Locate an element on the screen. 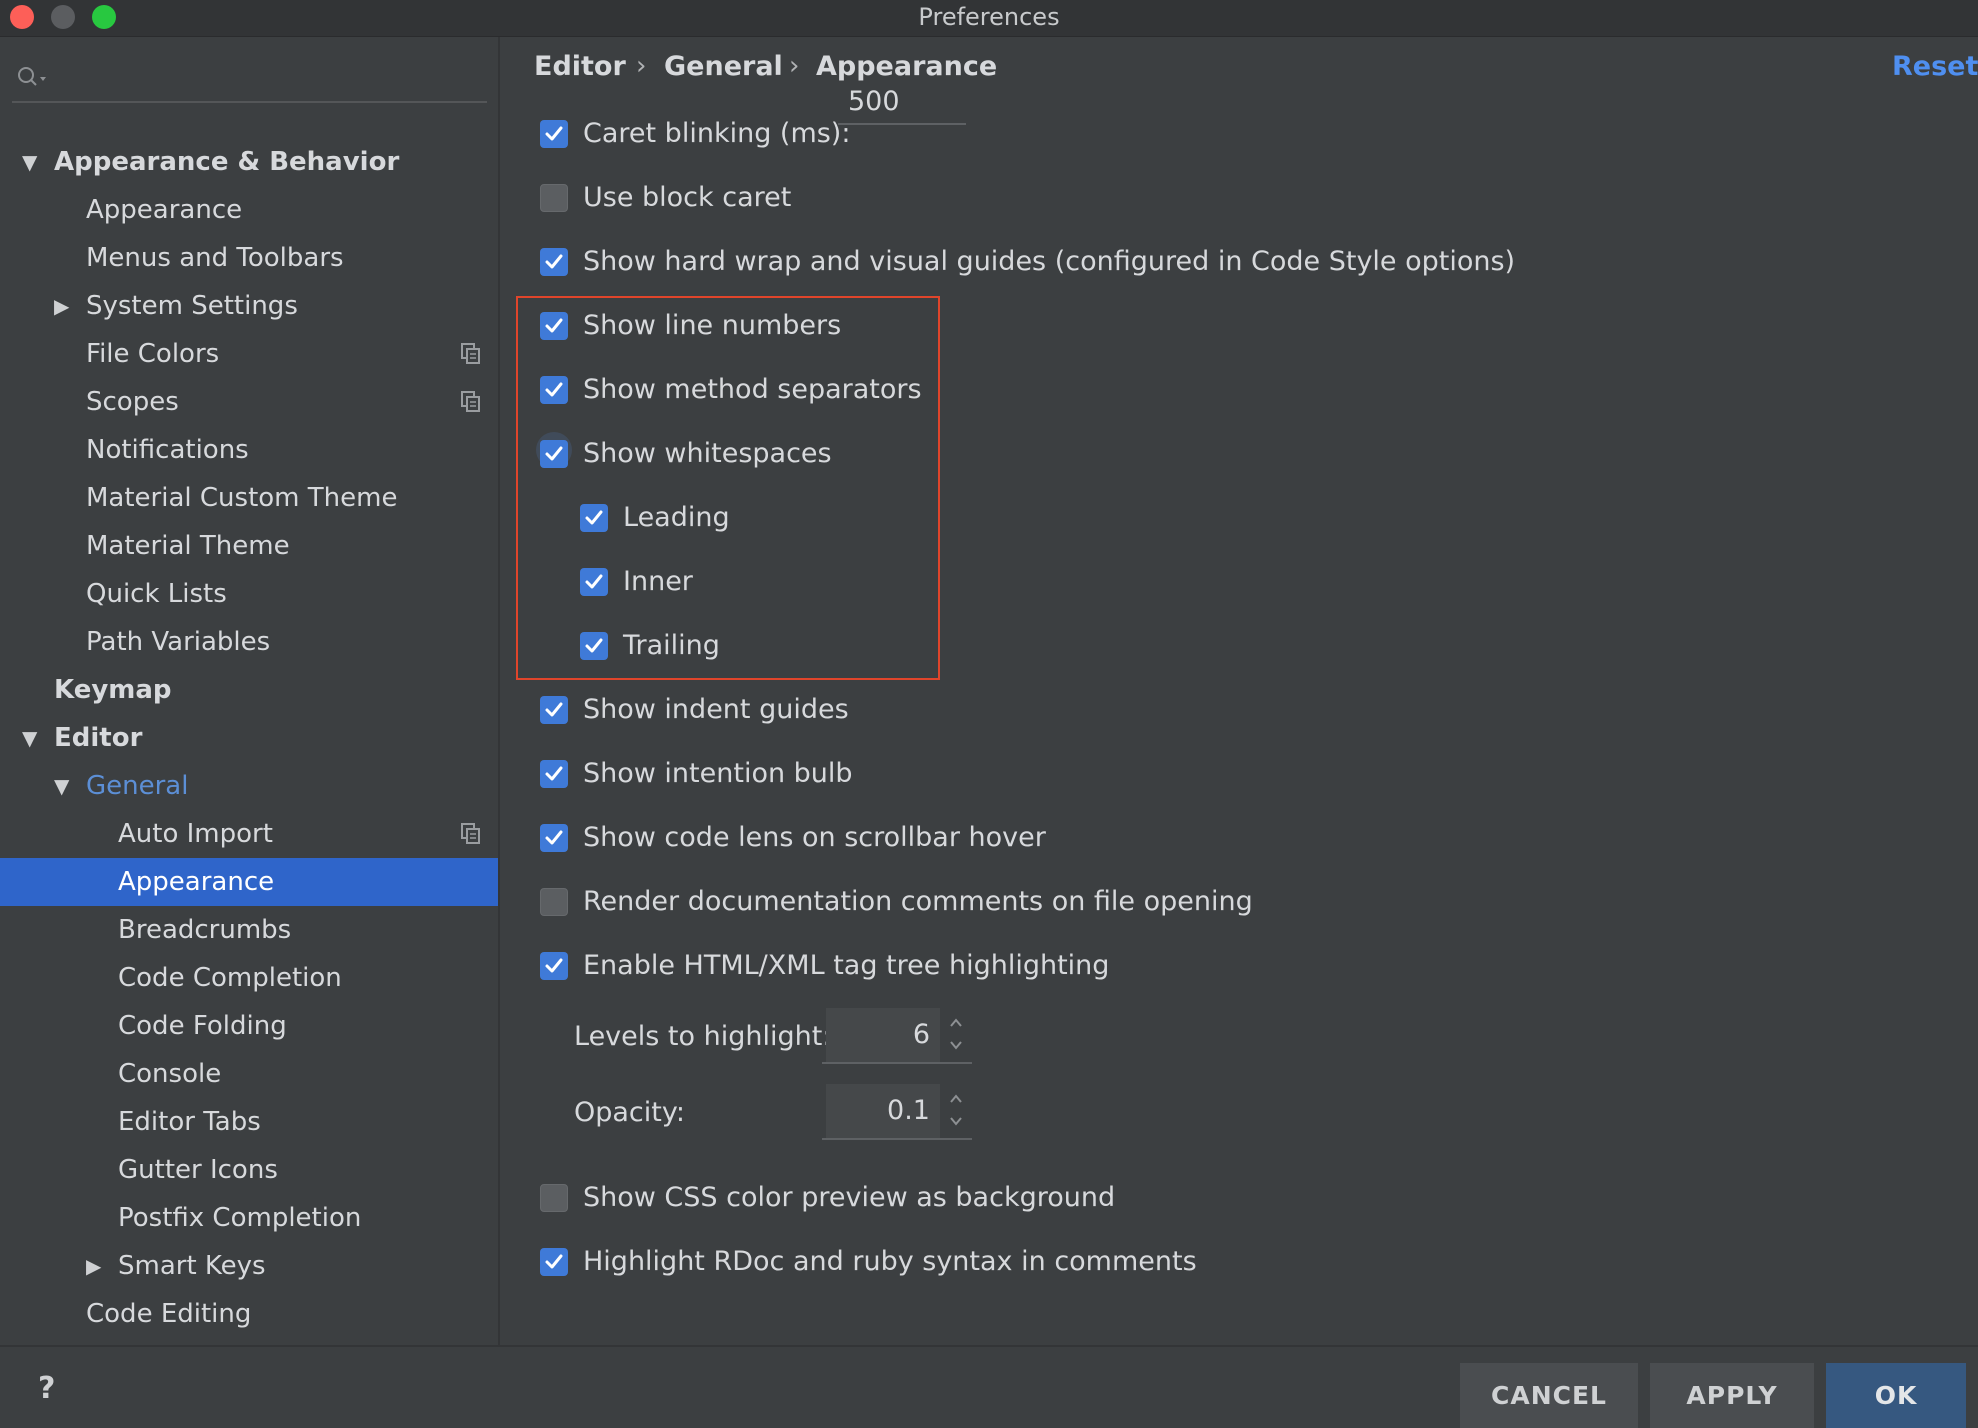 The height and width of the screenshot is (1428, 1978). sidebar-item-label: General is located at coordinates (137, 786).